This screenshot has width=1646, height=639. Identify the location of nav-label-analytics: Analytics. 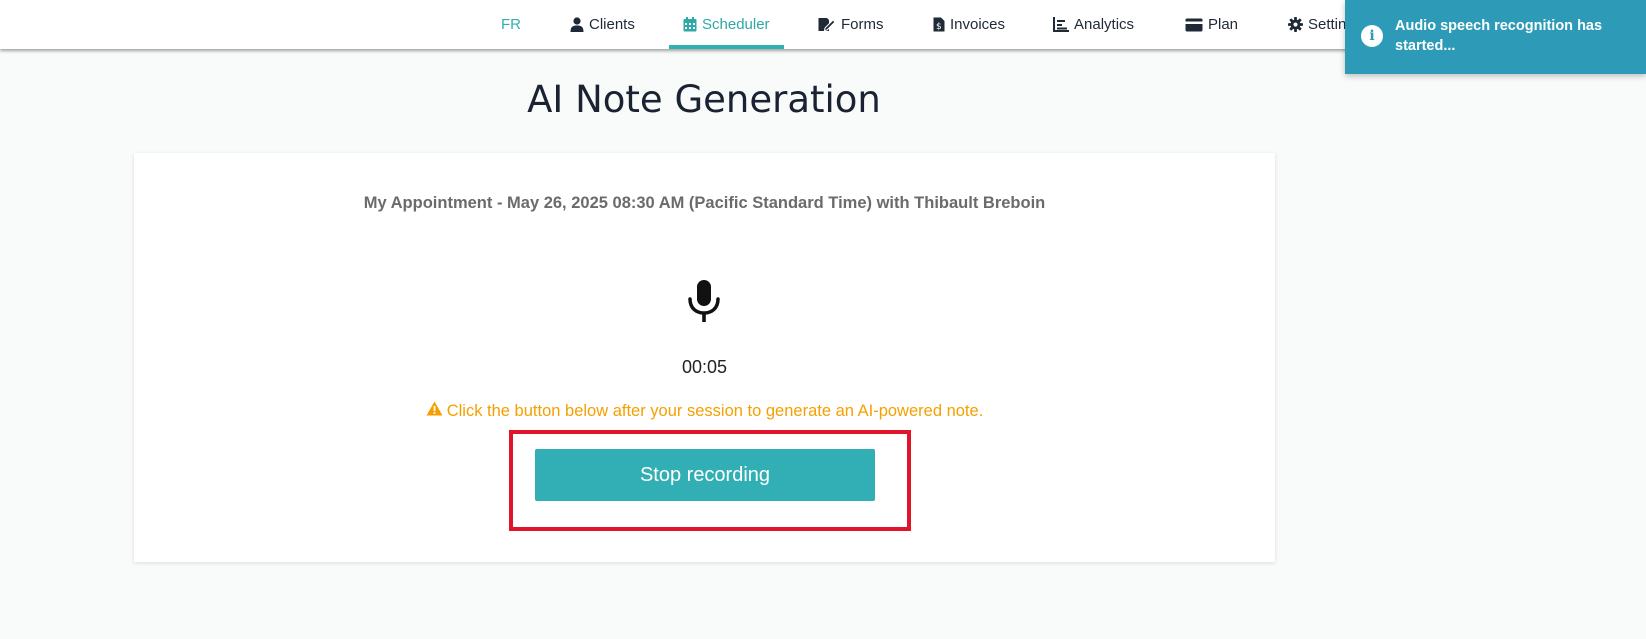
(1104, 24).